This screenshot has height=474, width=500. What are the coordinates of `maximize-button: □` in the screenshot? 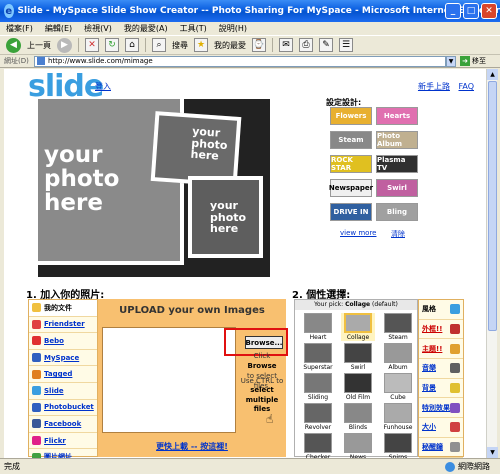 It's located at (471, 11).